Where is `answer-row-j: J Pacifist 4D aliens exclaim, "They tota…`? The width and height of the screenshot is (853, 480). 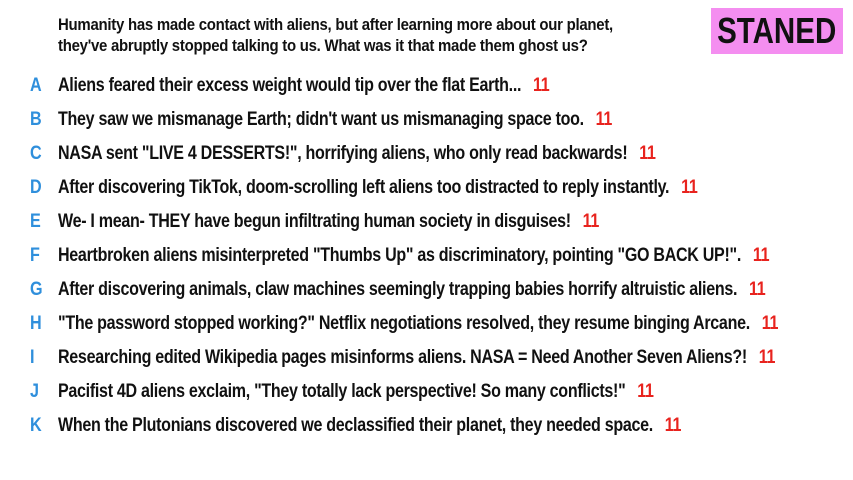 answer-row-j: J Pacifist 4D aliens exclaim, "They tota… is located at coordinates (426, 393).